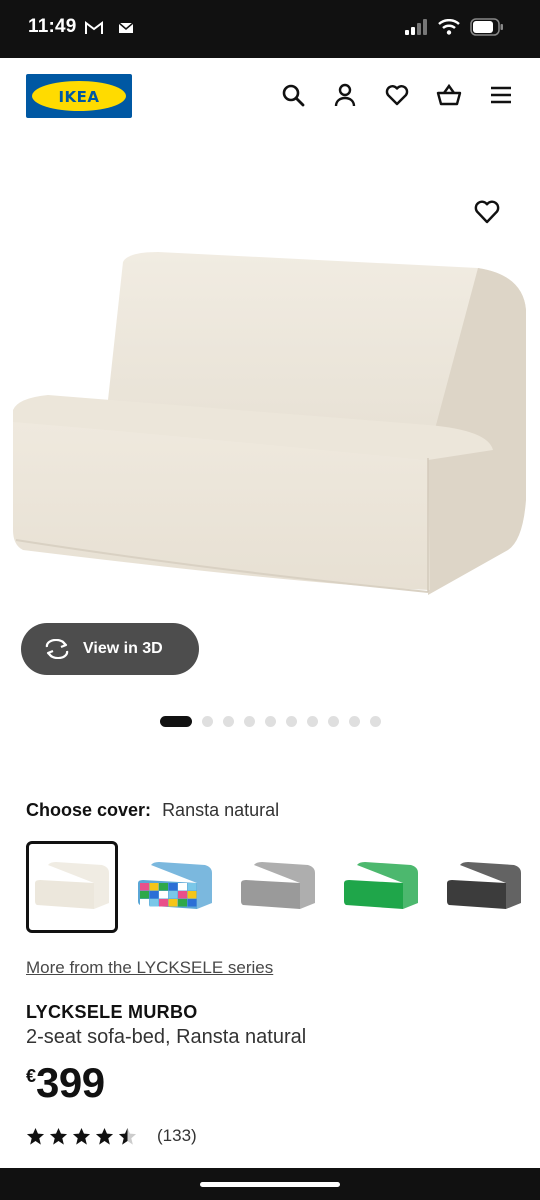 The image size is (540, 1200). Describe the element at coordinates (94, 27) in the screenshot. I see `gmail-icon` at that location.